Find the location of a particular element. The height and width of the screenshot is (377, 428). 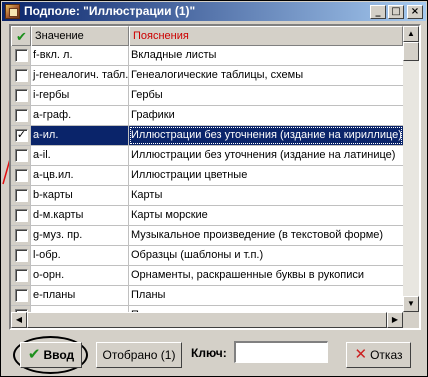

row-value: a-цв.ил. is located at coordinates (80, 175).